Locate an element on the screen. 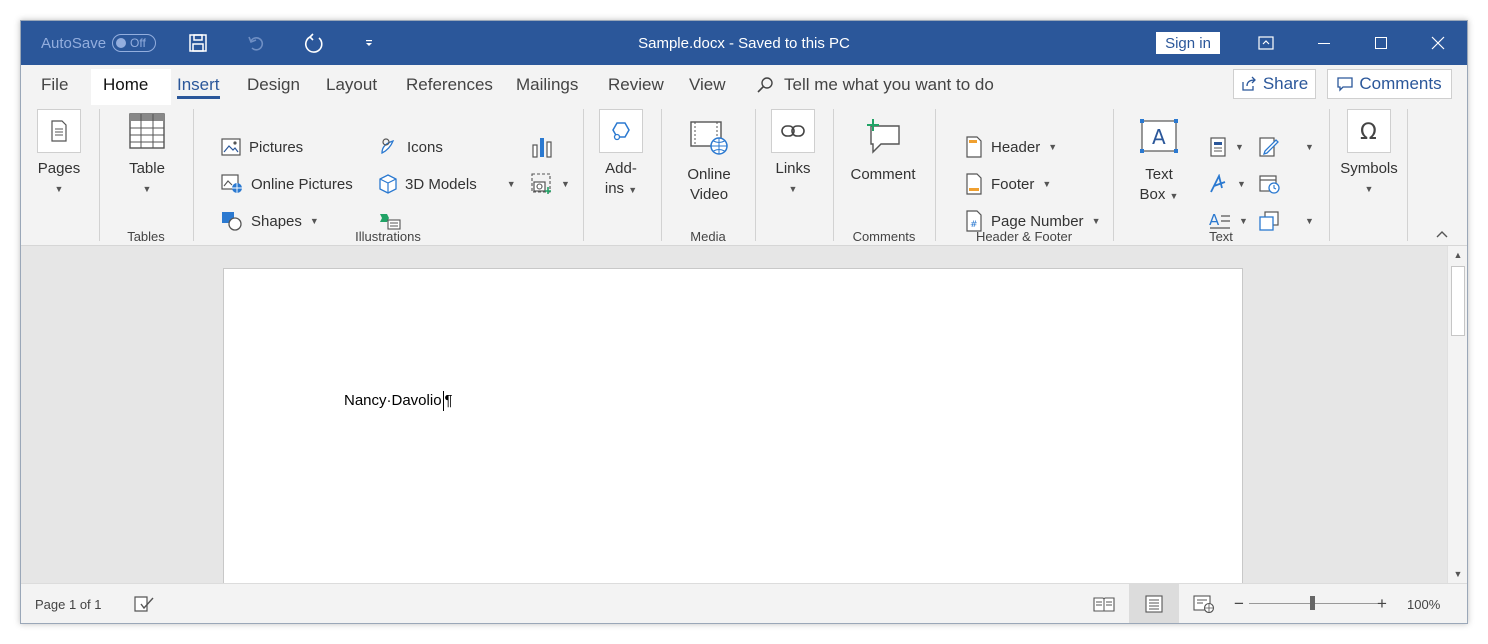  share-button: Share is located at coordinates (1274, 84).